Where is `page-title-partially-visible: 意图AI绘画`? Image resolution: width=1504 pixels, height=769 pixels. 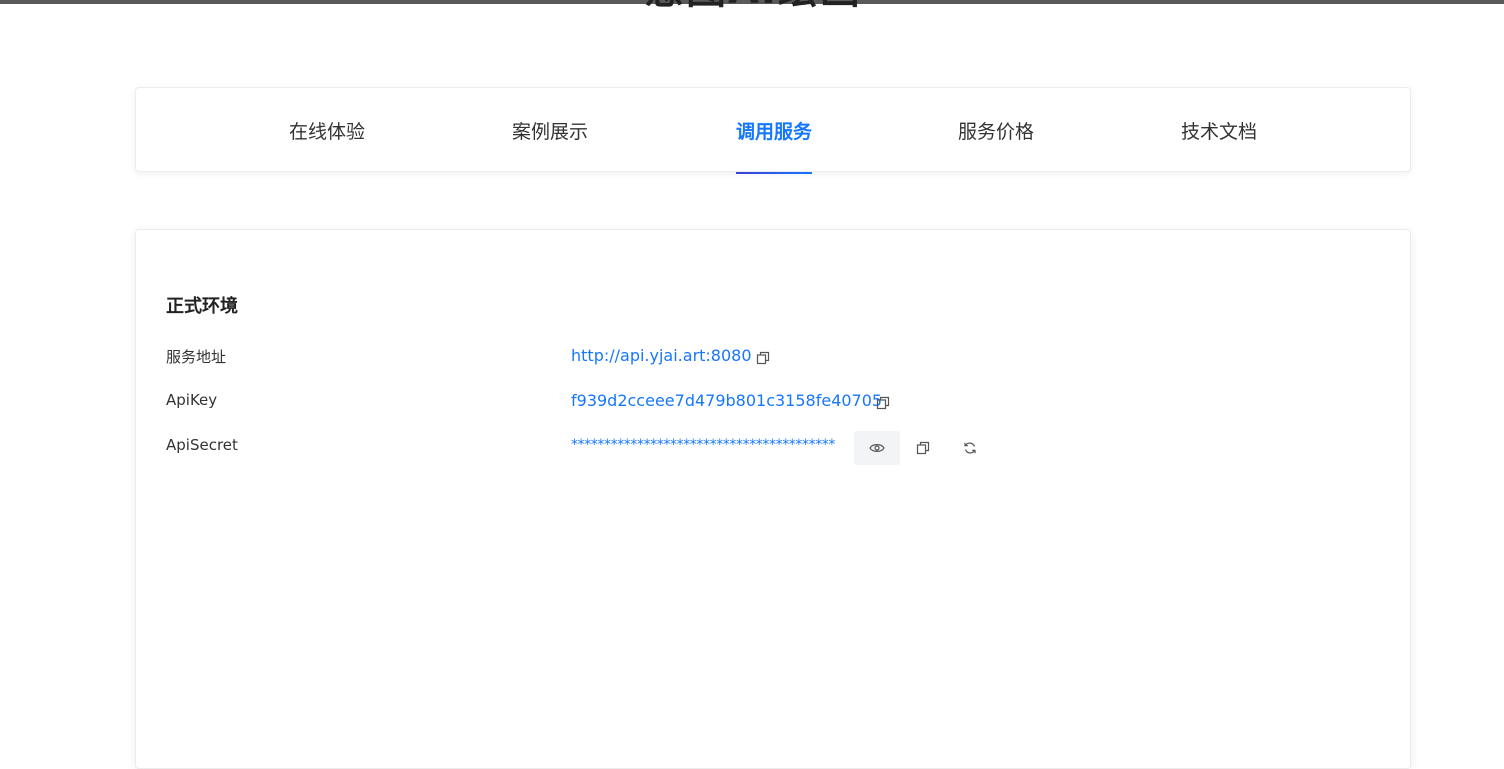 page-title-partially-visible: 意图AI绘画 is located at coordinates (753, 6).